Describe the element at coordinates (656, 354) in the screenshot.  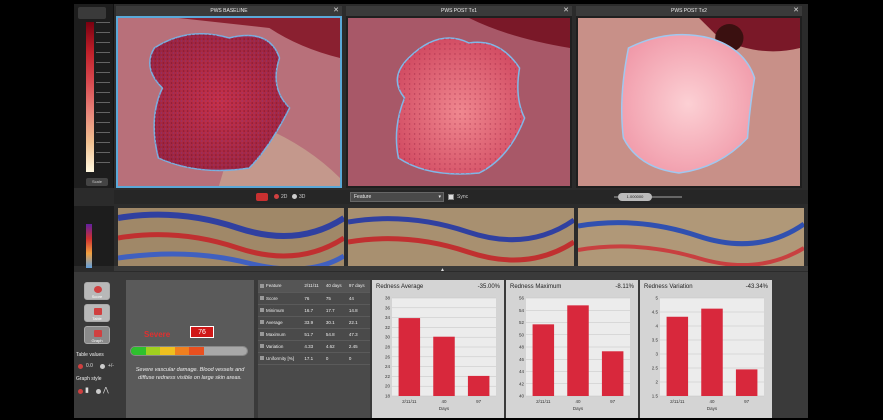
I see `y-tick-label: 3` at that location.